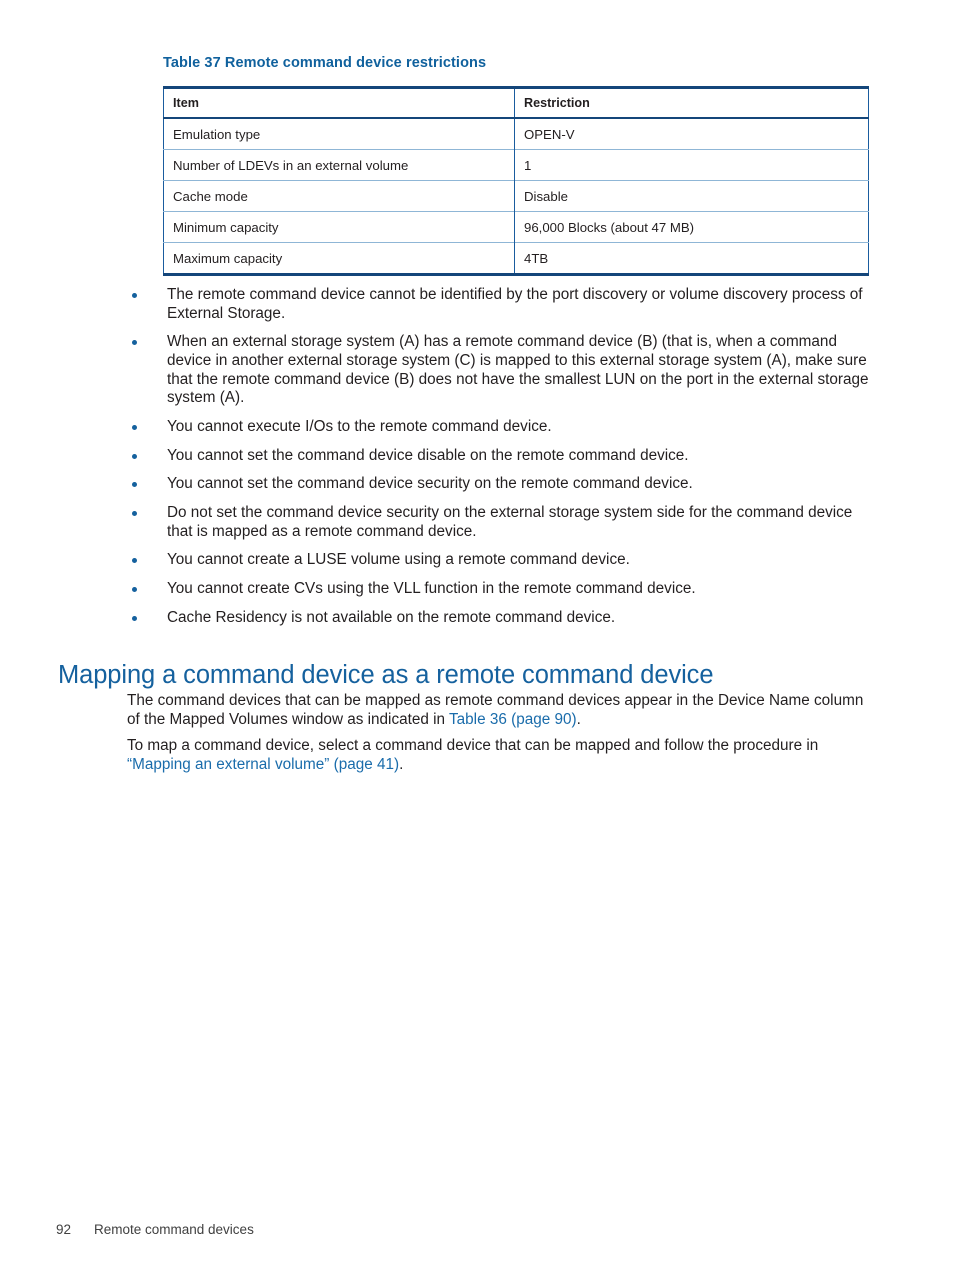 The width and height of the screenshot is (954, 1271). Describe the element at coordinates (339, 258) in the screenshot. I see `cell-item: Maximum capacity` at that location.